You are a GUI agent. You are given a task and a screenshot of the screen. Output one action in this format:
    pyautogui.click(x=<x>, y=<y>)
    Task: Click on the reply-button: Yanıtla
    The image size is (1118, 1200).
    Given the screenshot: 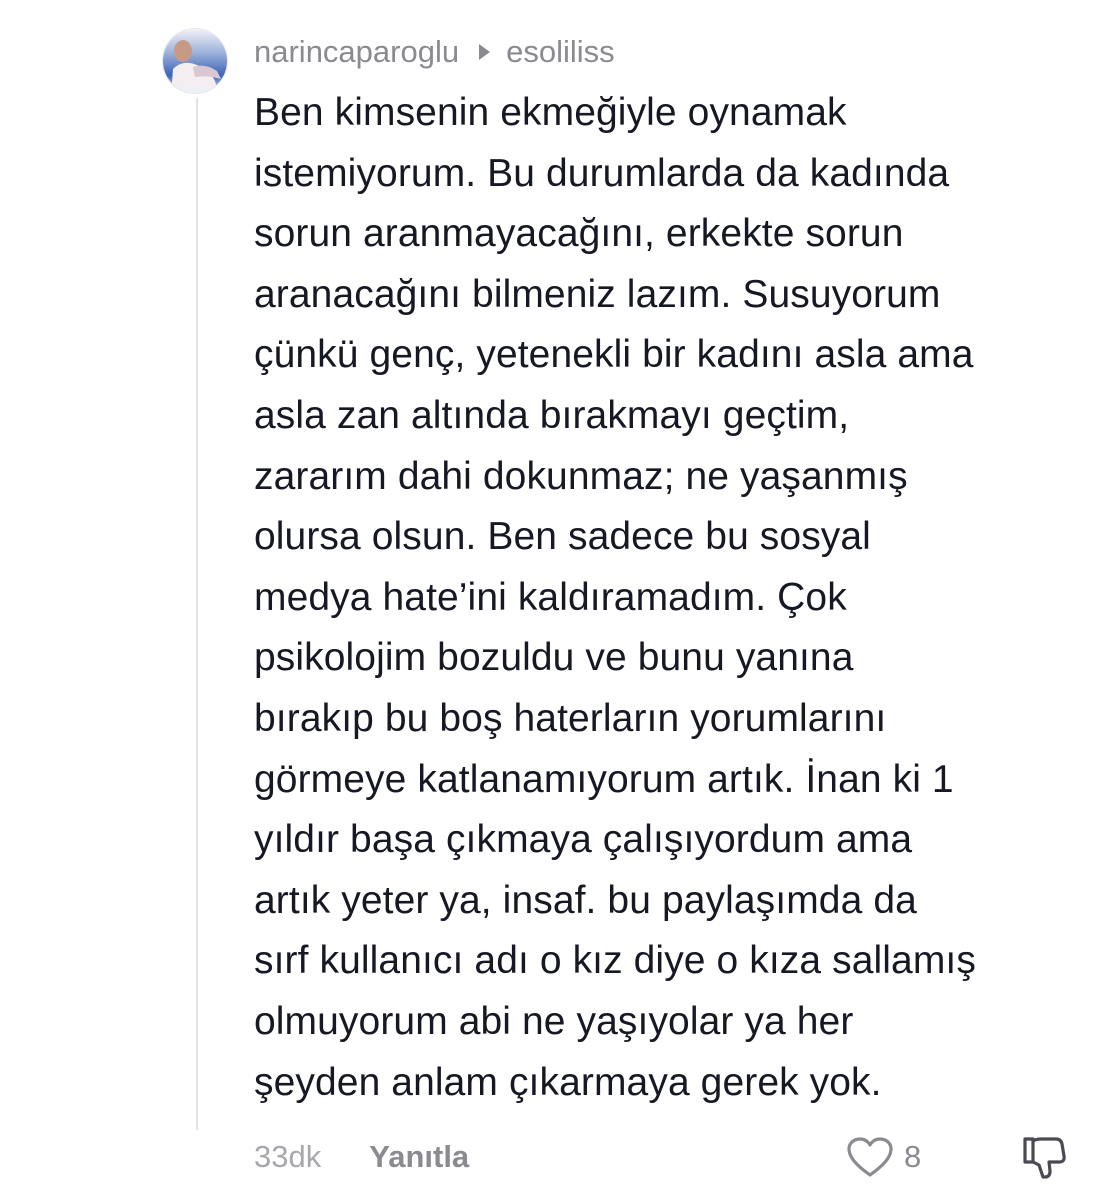 What is the action you would take?
    pyautogui.click(x=419, y=1157)
    